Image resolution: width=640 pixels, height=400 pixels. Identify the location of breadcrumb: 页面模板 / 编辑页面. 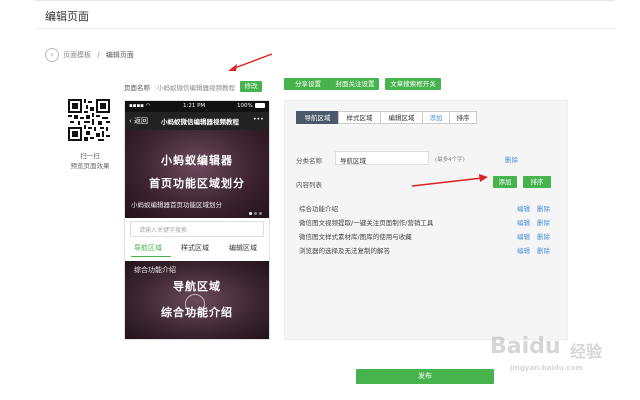
(98, 55).